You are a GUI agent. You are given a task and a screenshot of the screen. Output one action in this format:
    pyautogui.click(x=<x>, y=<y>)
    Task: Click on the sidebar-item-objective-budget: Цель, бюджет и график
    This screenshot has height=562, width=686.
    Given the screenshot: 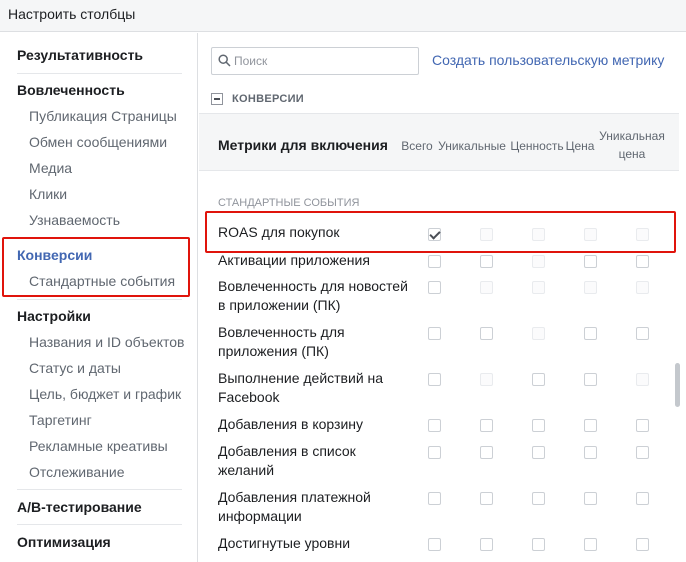 What is the action you would take?
    pyautogui.click(x=105, y=394)
    